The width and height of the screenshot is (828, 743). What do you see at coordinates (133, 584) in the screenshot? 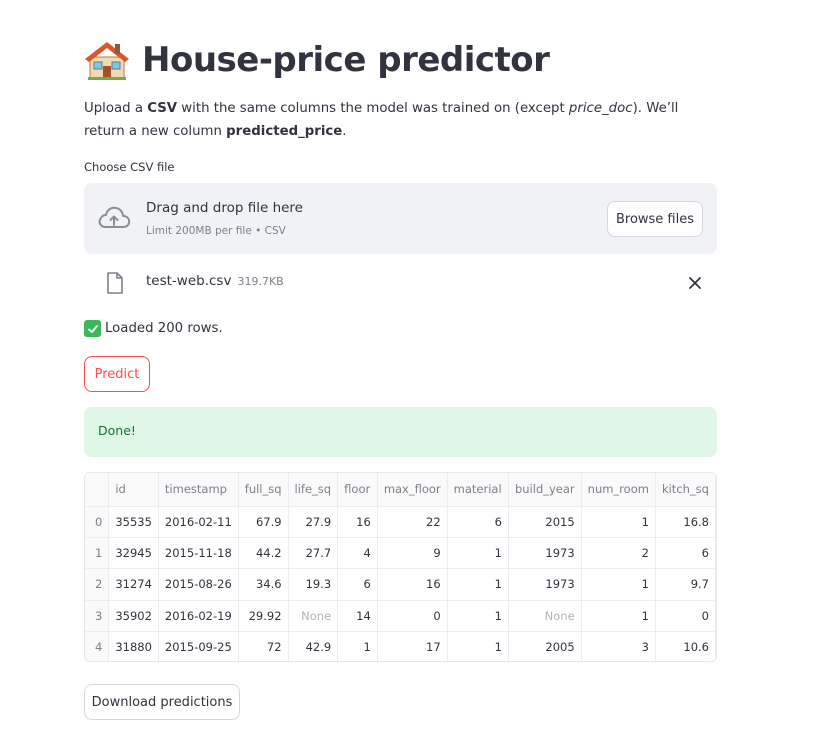
I see `table-cell: 31274` at bounding box center [133, 584].